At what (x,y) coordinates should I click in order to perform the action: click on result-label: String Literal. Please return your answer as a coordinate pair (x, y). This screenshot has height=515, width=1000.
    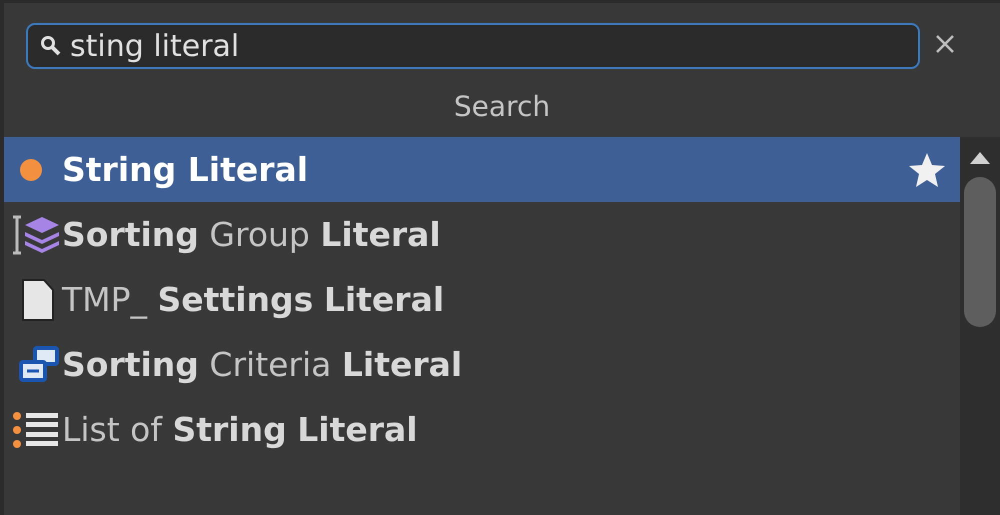
    Looking at the image, I should click on (186, 169).